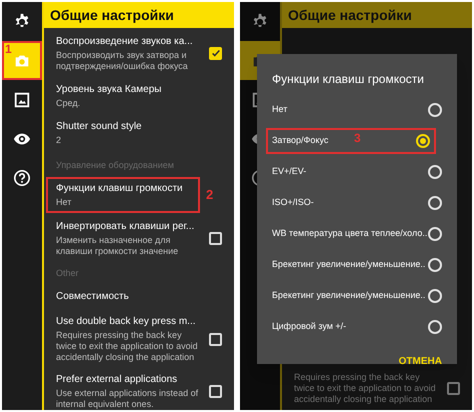 The width and height of the screenshot is (474, 412). Describe the element at coordinates (93, 297) in the screenshot. I see `setting-title: Совместимость` at that location.